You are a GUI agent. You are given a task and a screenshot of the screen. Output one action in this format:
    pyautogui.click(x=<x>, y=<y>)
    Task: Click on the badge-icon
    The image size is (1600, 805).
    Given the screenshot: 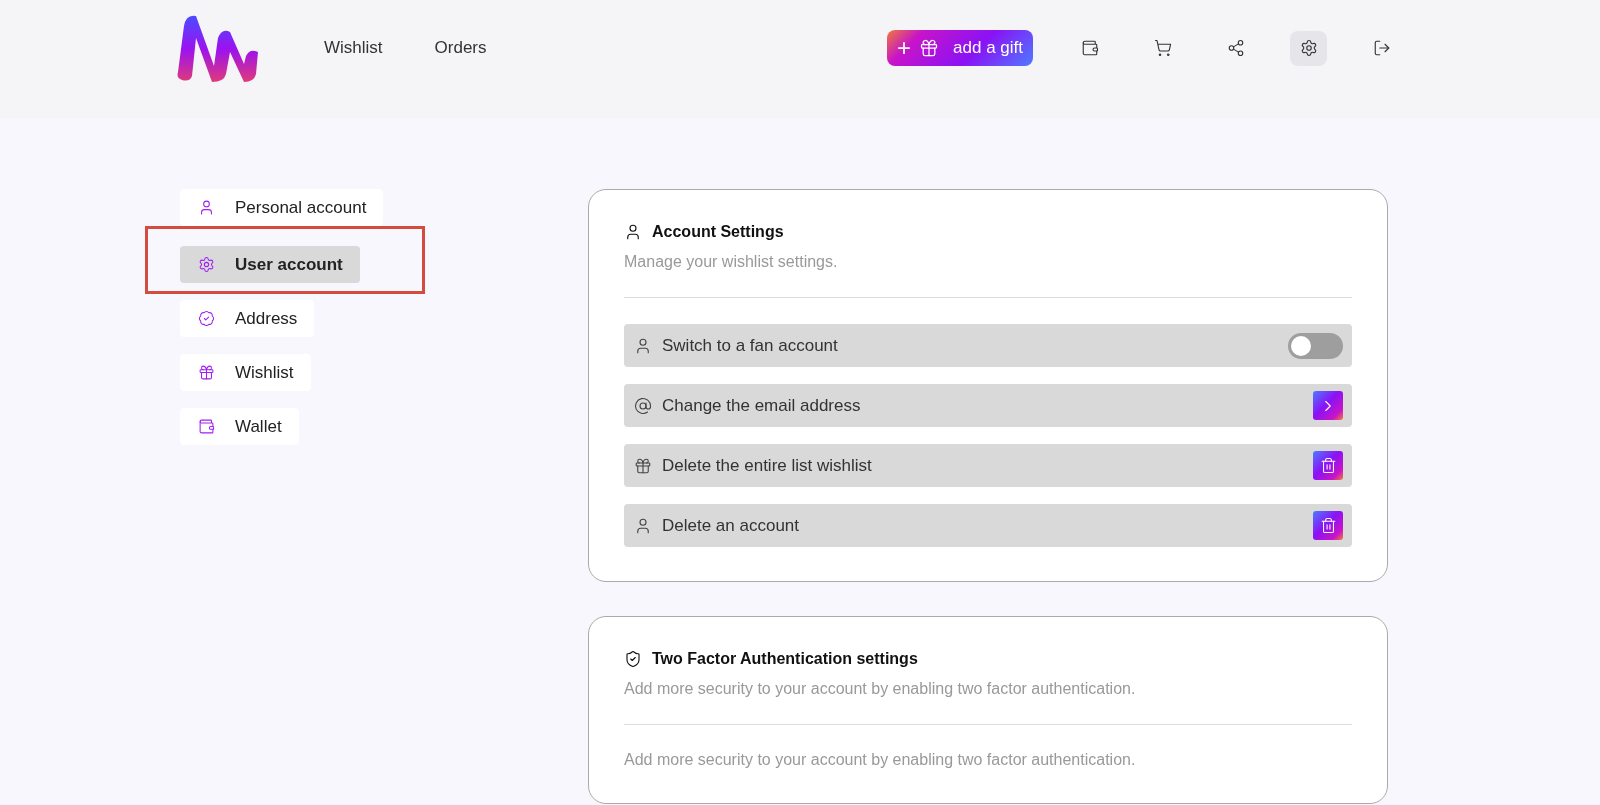 What is the action you would take?
    pyautogui.click(x=206, y=318)
    